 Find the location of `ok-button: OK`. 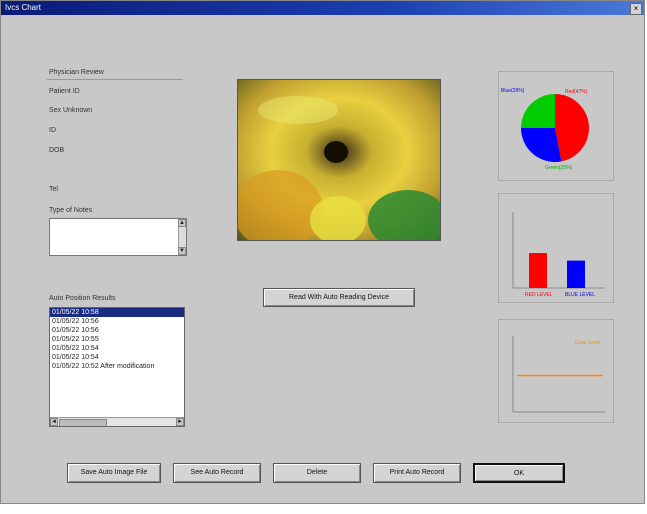

ok-button: OK is located at coordinates (519, 473).